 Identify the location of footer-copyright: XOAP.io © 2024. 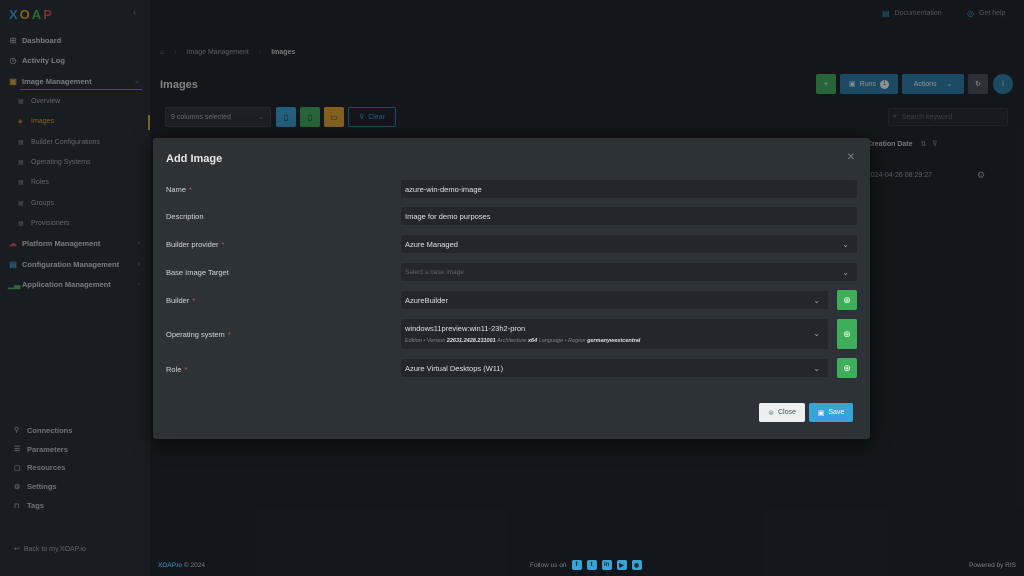
(181, 565).